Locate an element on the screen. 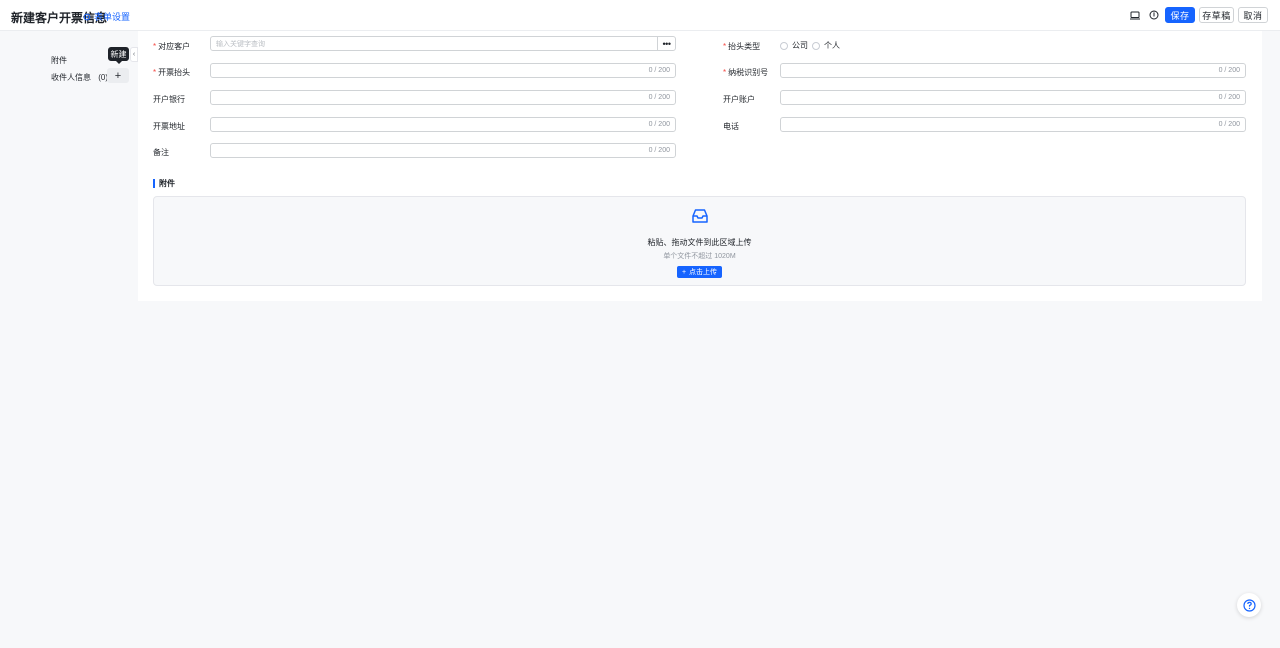  upload-button: + 点击上传 is located at coordinates (699, 272).